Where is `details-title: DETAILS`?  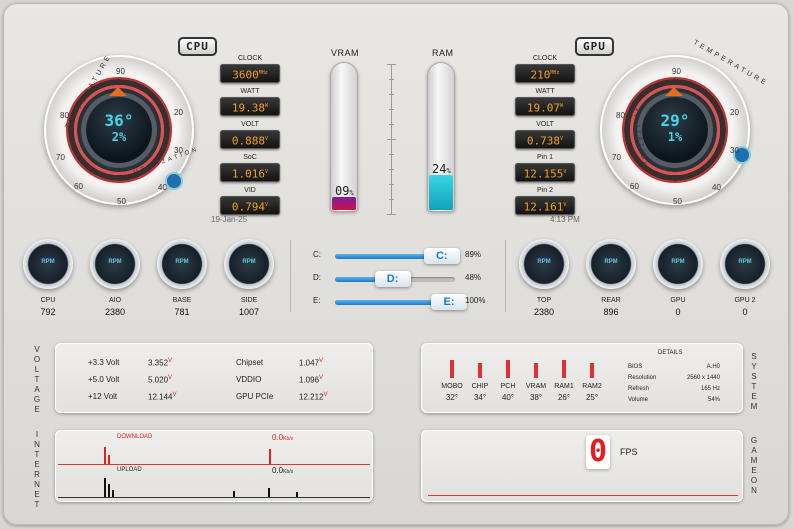
details-title: DETAILS is located at coordinates (670, 353).